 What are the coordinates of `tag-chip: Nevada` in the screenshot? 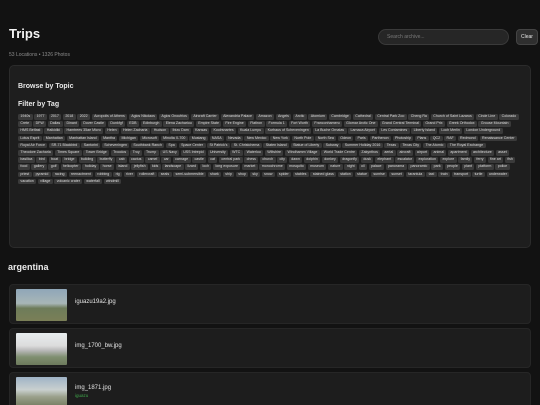 It's located at (234, 138).